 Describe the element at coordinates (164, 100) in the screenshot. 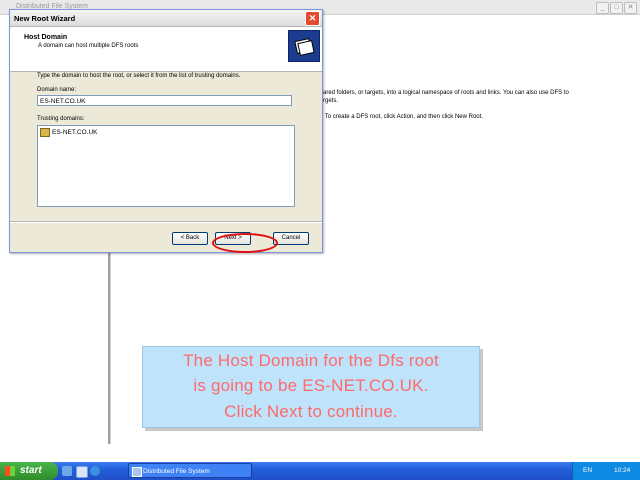

I see `domain-name-input: ES-NET.CO.UK` at that location.